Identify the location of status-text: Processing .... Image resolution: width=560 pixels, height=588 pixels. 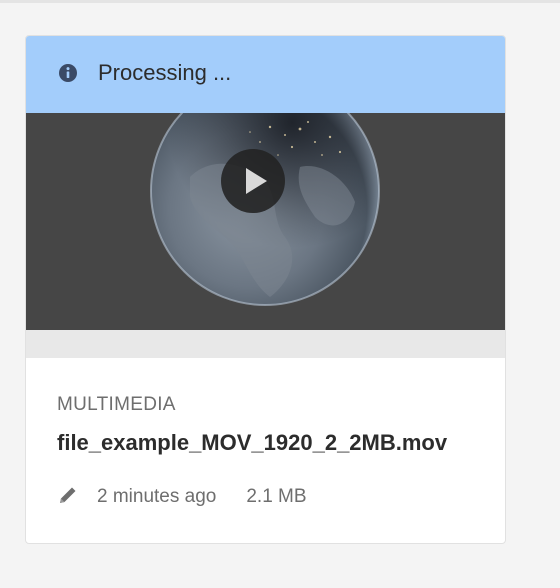
(165, 72).